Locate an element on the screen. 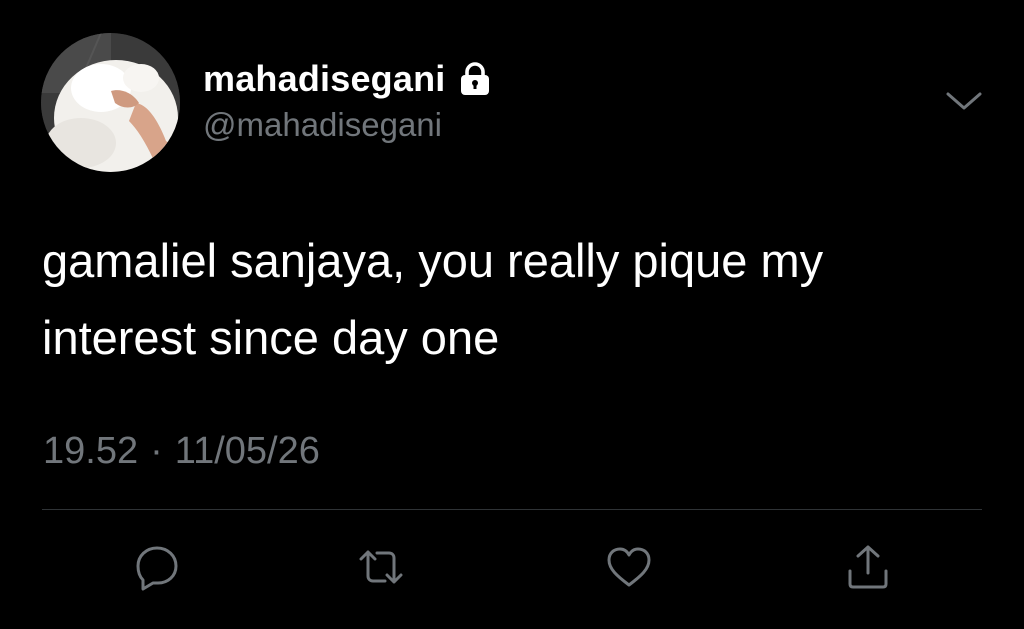  author-name-row: mahadisegani is located at coordinates (348, 79).